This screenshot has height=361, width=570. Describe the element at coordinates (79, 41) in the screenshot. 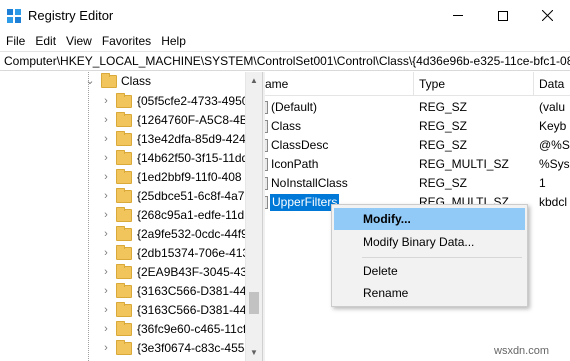

I see `menu-view: View` at that location.